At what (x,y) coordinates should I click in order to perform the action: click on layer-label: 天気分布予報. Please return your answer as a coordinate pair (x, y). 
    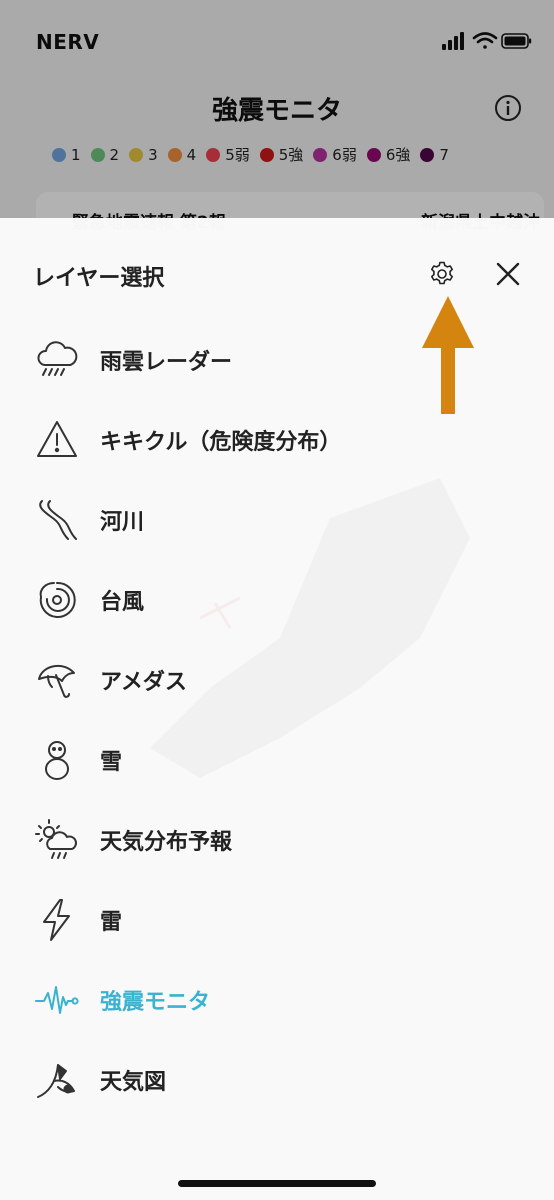
    Looking at the image, I should click on (166, 842).